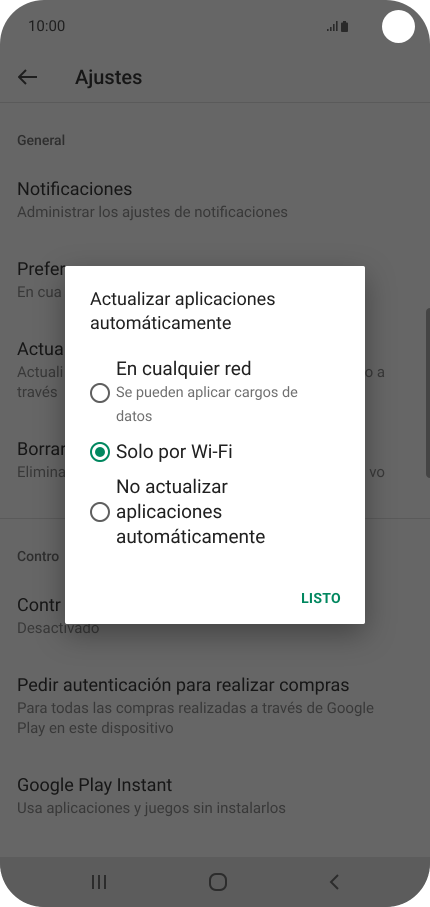 The height and width of the screenshot is (907, 430). What do you see at coordinates (215, 786) in the screenshot?
I see `setting-title: Google Play Instant` at bounding box center [215, 786].